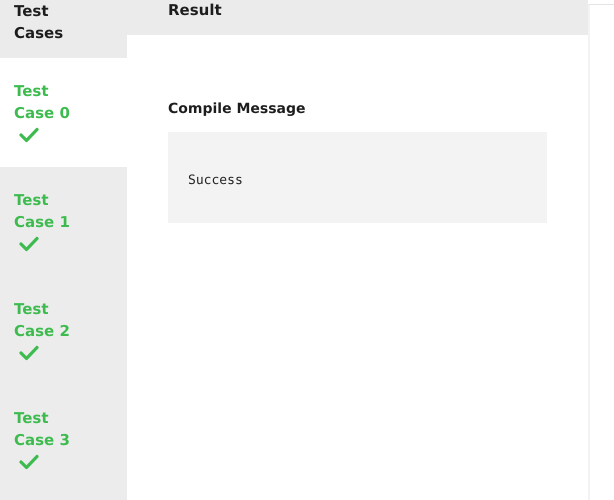 This screenshot has width=614, height=500. Describe the element at coordinates (63, 442) in the screenshot. I see `test-case-tab: Test Case 3` at that location.